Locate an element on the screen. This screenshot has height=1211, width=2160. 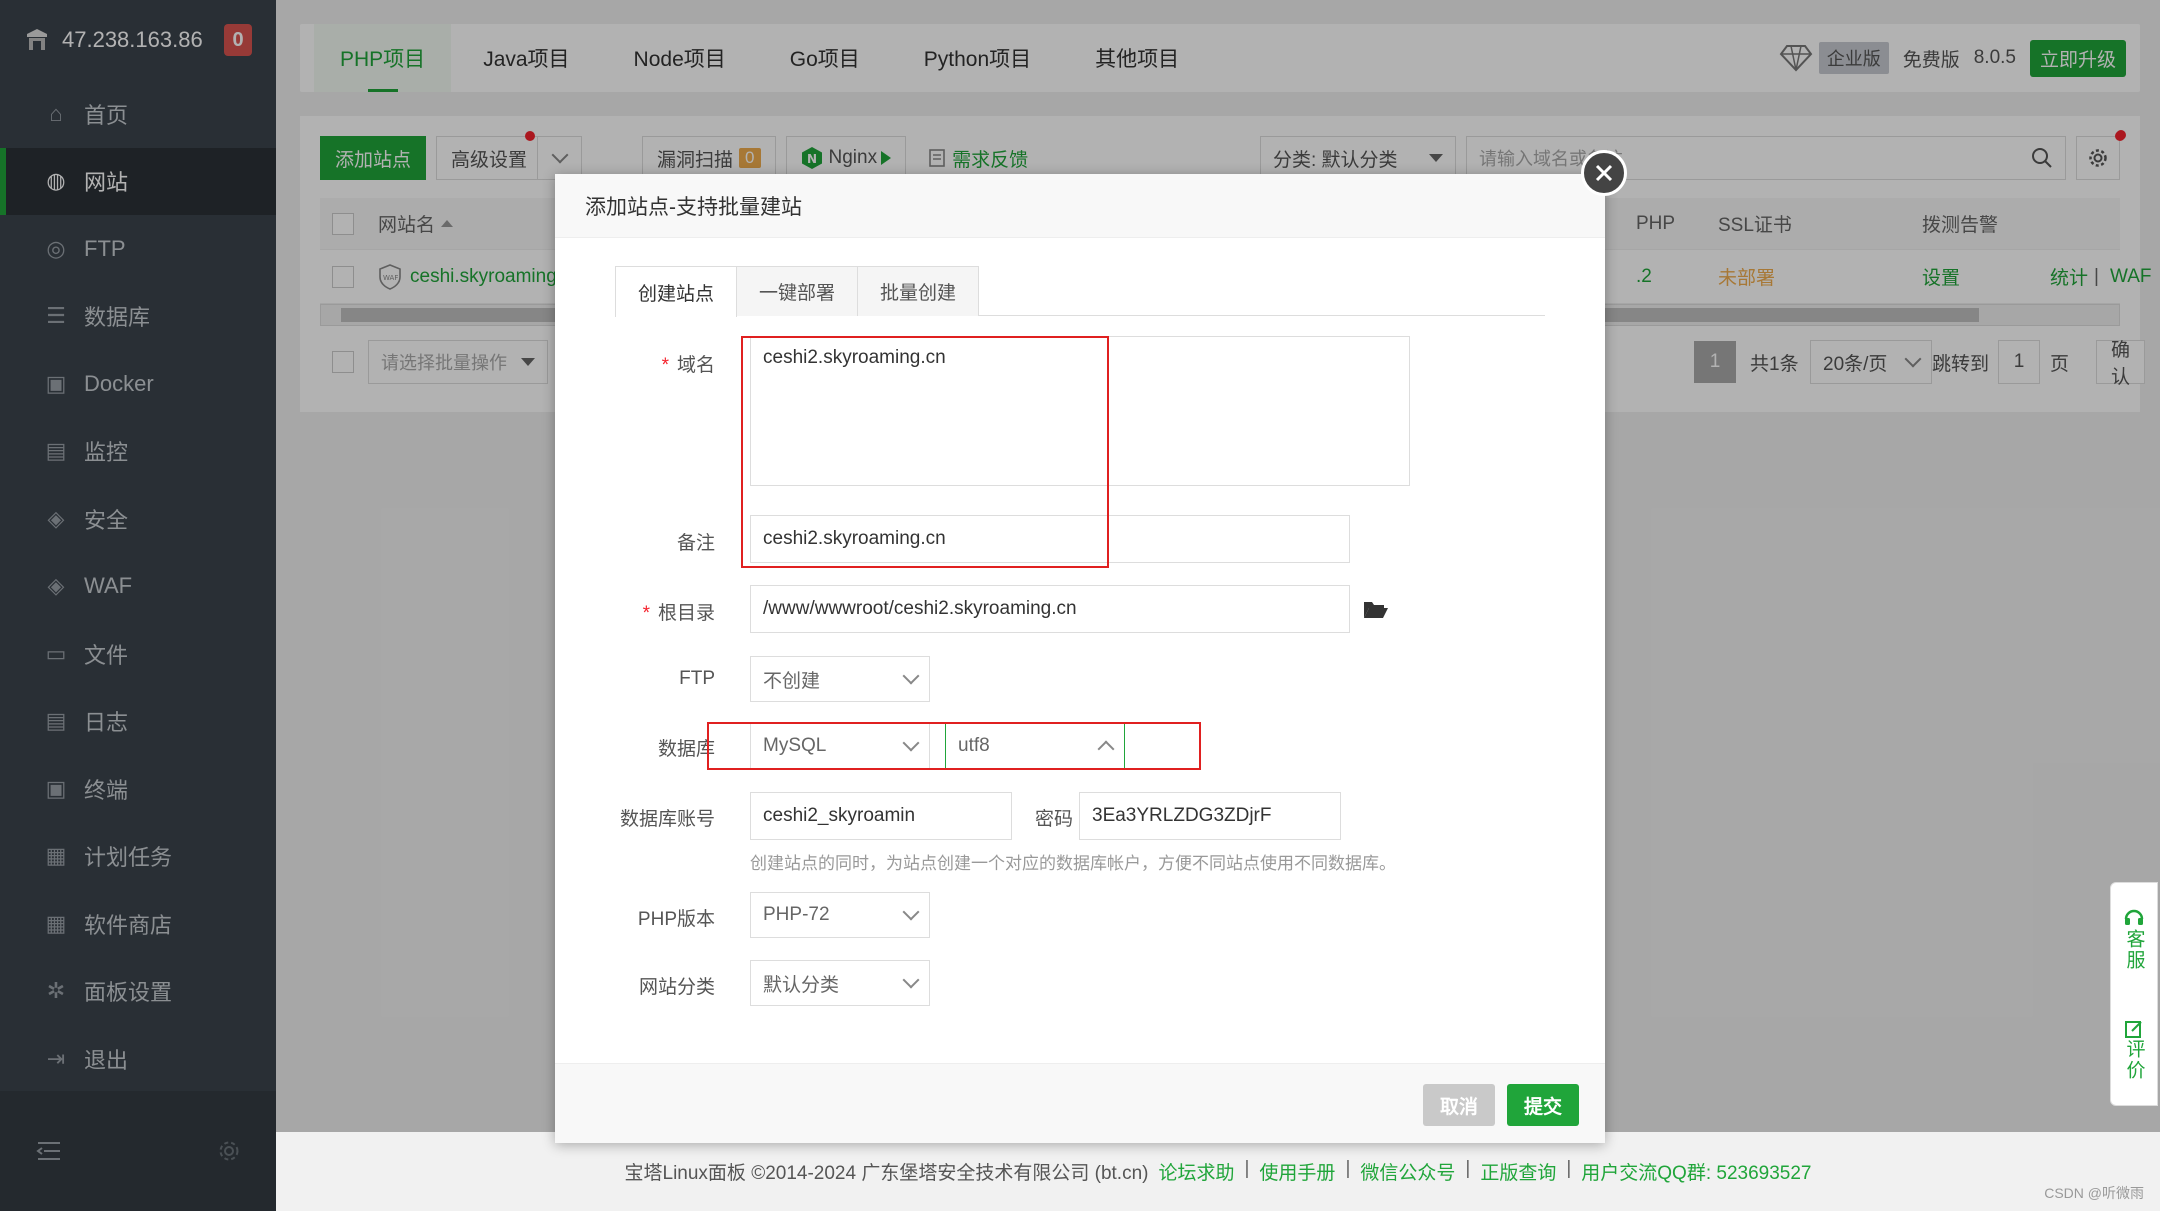
ftp-label: FTP is located at coordinates (697, 678).